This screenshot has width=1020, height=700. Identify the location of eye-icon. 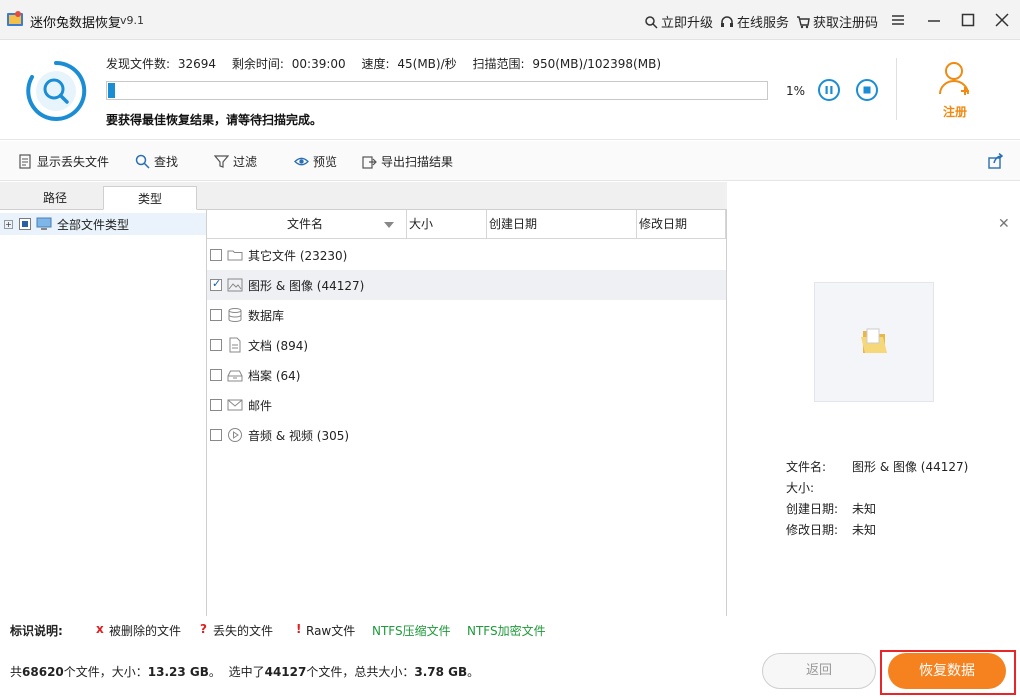
(301, 161).